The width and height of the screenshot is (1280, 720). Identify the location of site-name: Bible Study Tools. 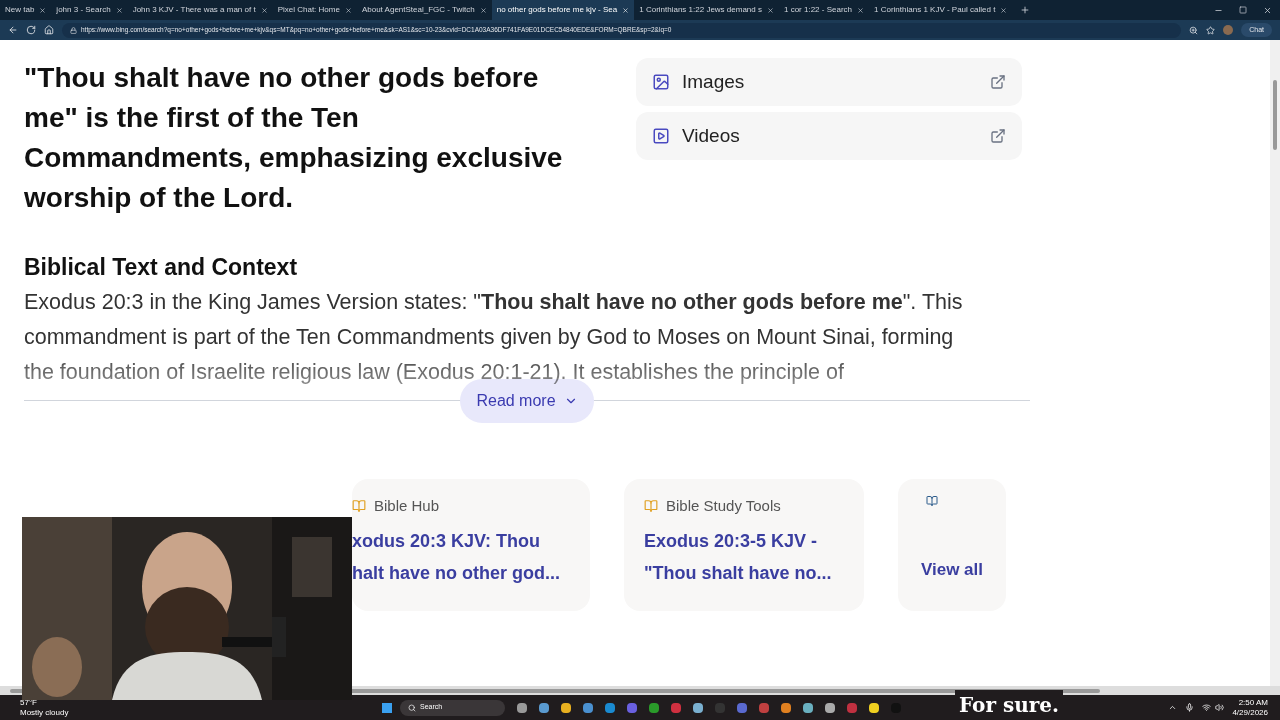
(723, 505).